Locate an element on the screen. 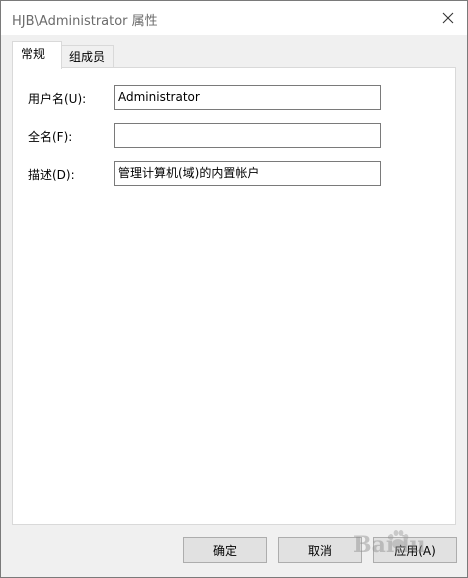 This screenshot has width=468, height=578. cancel-button: 取消 is located at coordinates (320, 550).